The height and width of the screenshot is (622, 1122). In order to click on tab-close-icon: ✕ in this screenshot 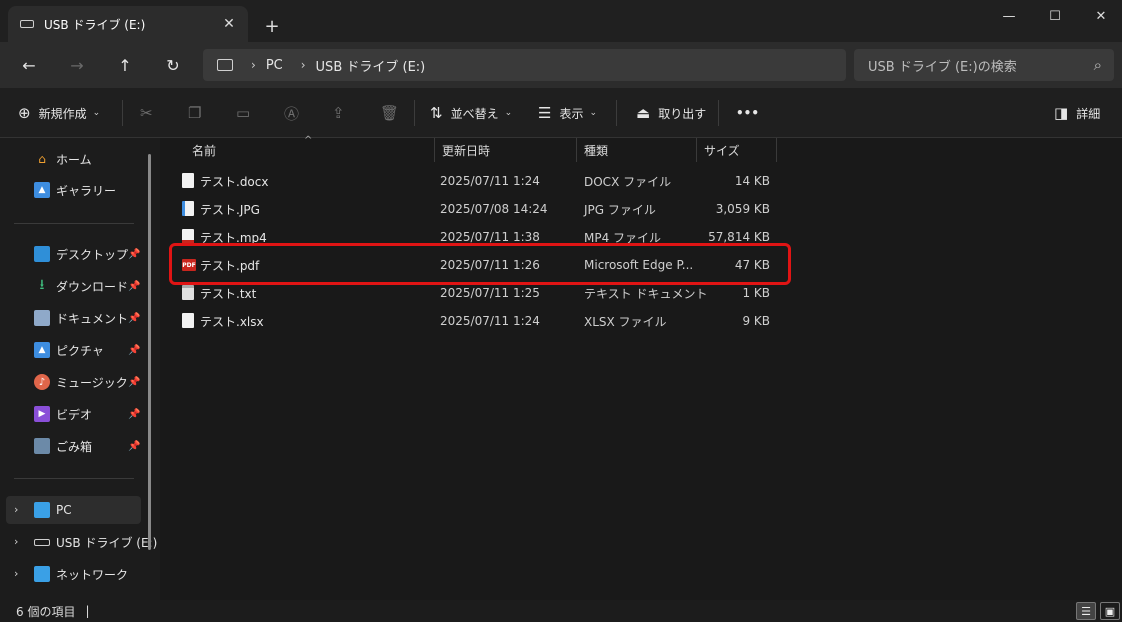, I will do `click(229, 24)`.